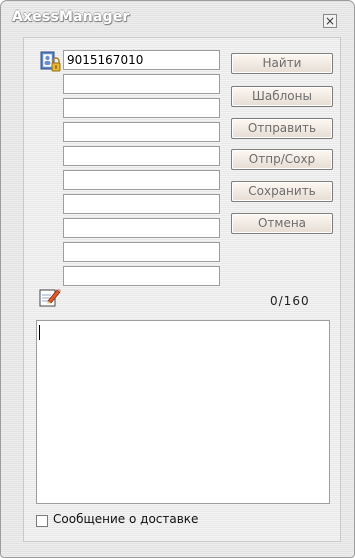 This screenshot has height=558, width=355. What do you see at coordinates (282, 191) in the screenshot?
I see `save-button: Сохранить` at bounding box center [282, 191].